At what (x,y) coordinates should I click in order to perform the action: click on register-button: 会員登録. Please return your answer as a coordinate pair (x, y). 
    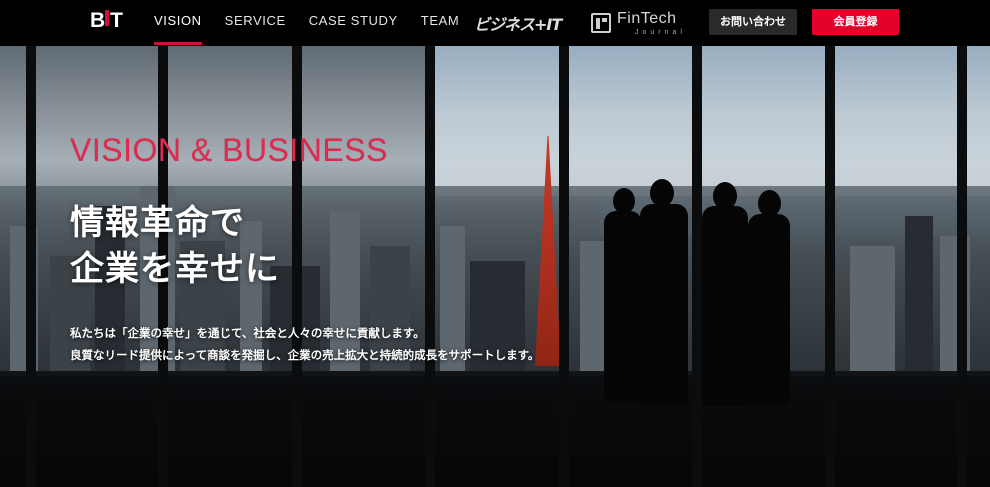
    Looking at the image, I should click on (855, 22).